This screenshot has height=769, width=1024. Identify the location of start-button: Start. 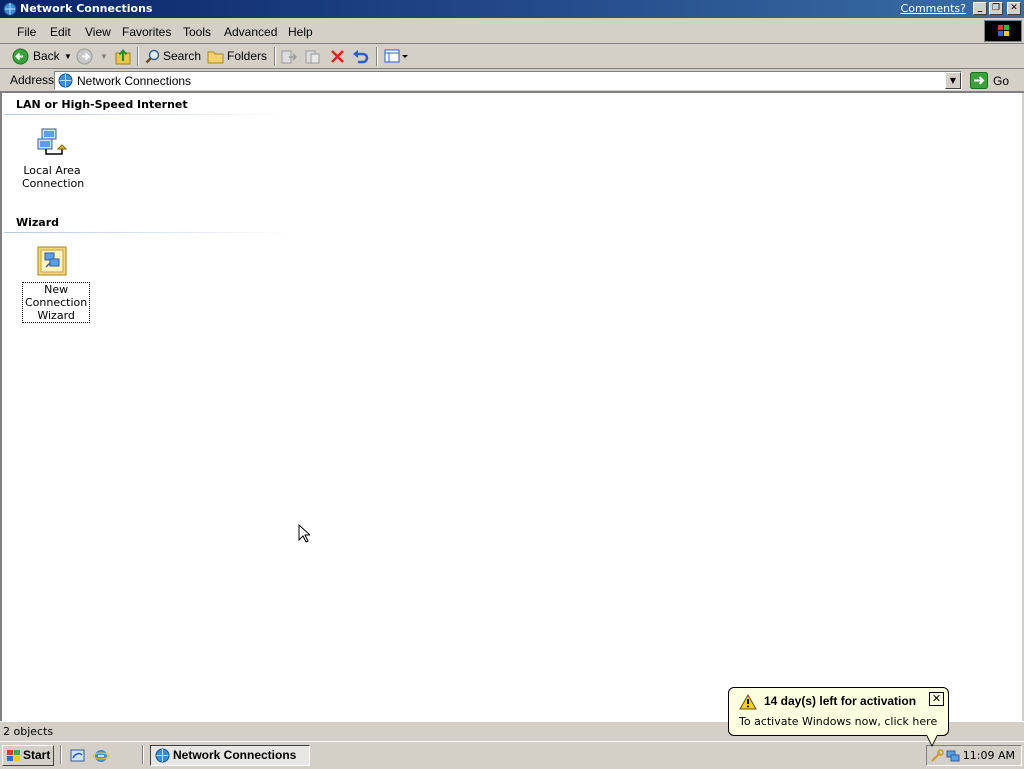
(28, 755).